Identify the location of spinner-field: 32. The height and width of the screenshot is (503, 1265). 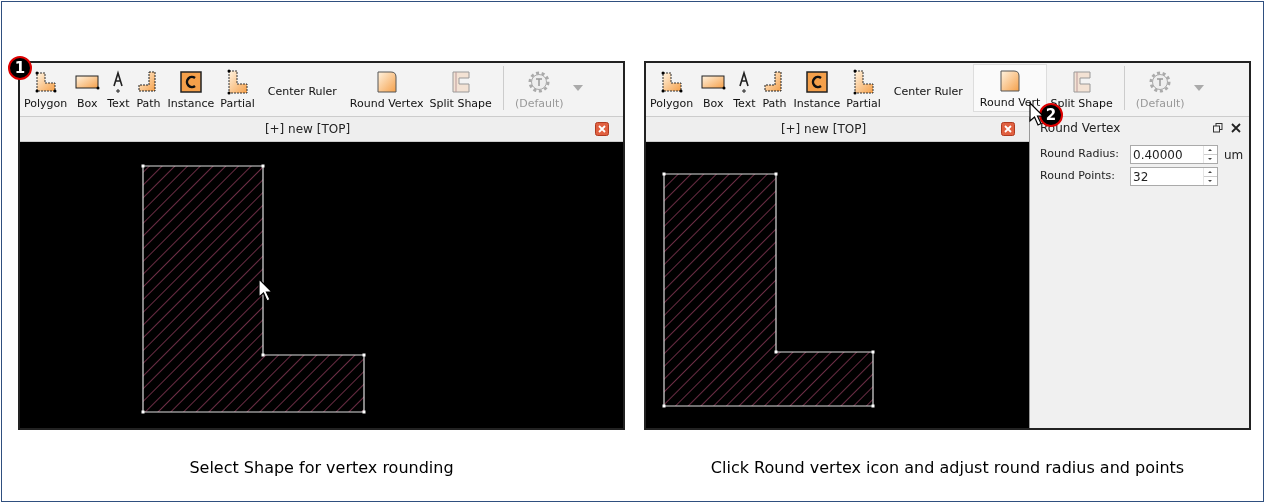
(1174, 176).